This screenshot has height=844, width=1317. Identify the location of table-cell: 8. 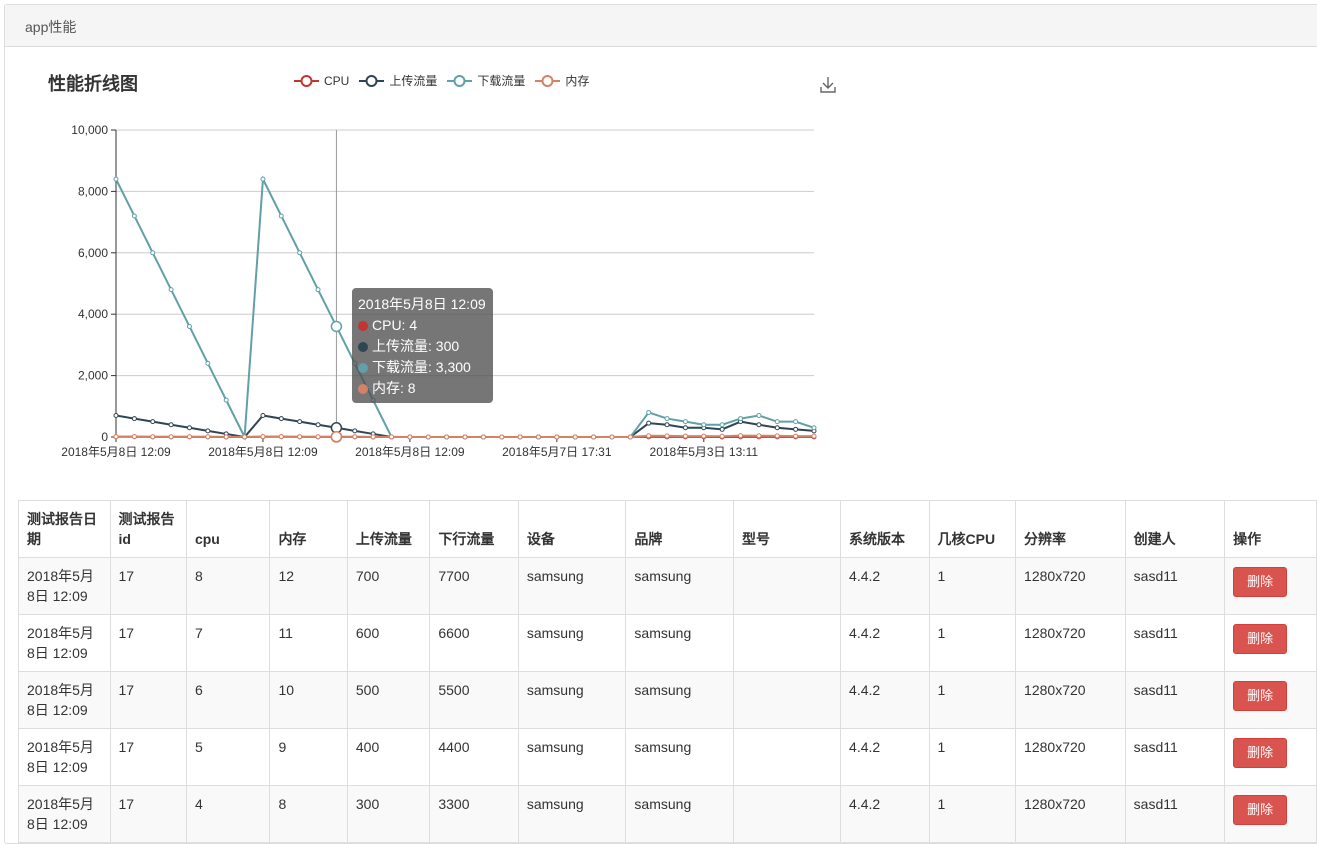
(227, 586).